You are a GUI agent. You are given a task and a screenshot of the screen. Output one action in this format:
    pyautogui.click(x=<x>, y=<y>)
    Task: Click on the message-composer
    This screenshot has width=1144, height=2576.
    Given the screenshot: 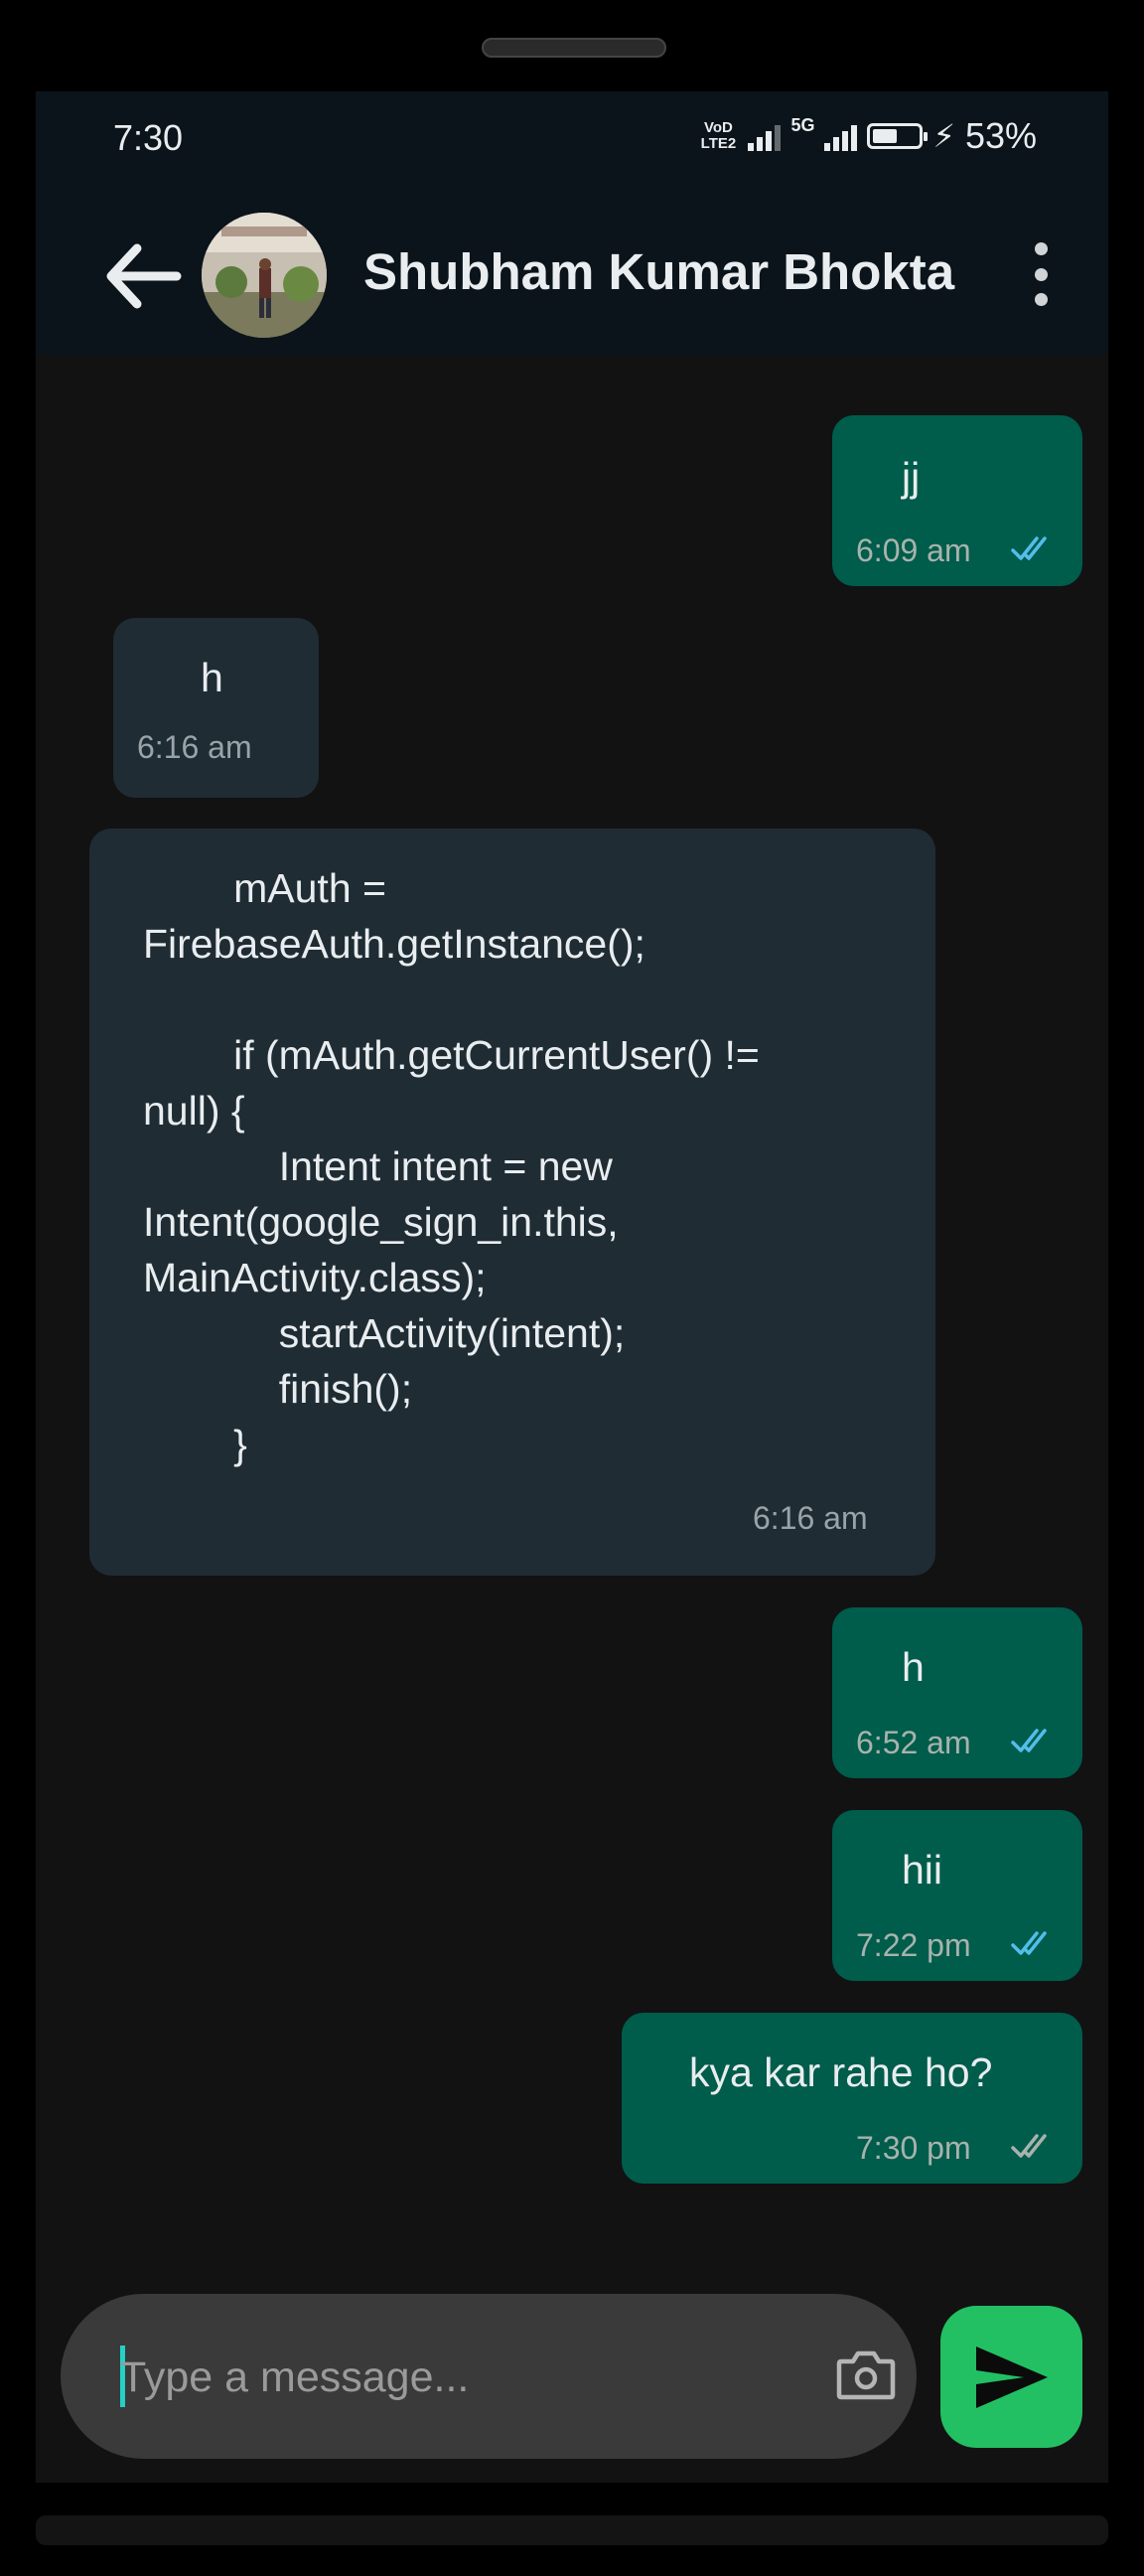 What is the action you would take?
    pyautogui.click(x=489, y=2376)
    